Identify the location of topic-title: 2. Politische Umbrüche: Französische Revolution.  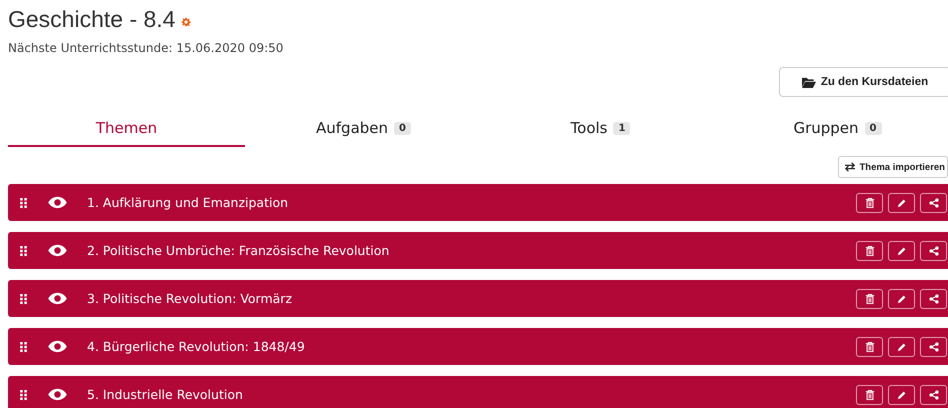
(238, 250).